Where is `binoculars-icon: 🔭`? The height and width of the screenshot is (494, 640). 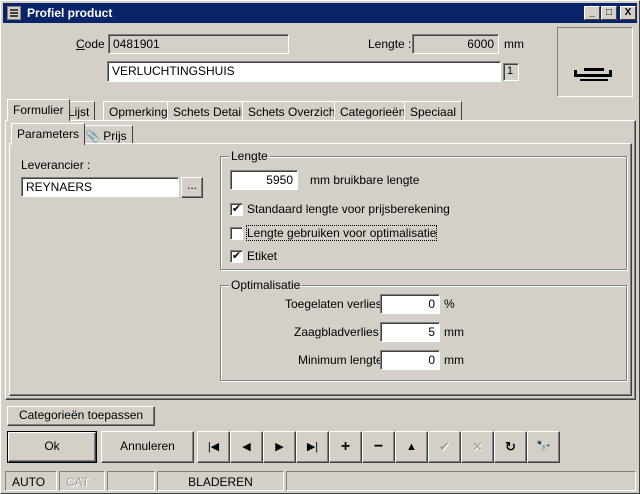
binoculars-icon: 🔭 is located at coordinates (543, 447).